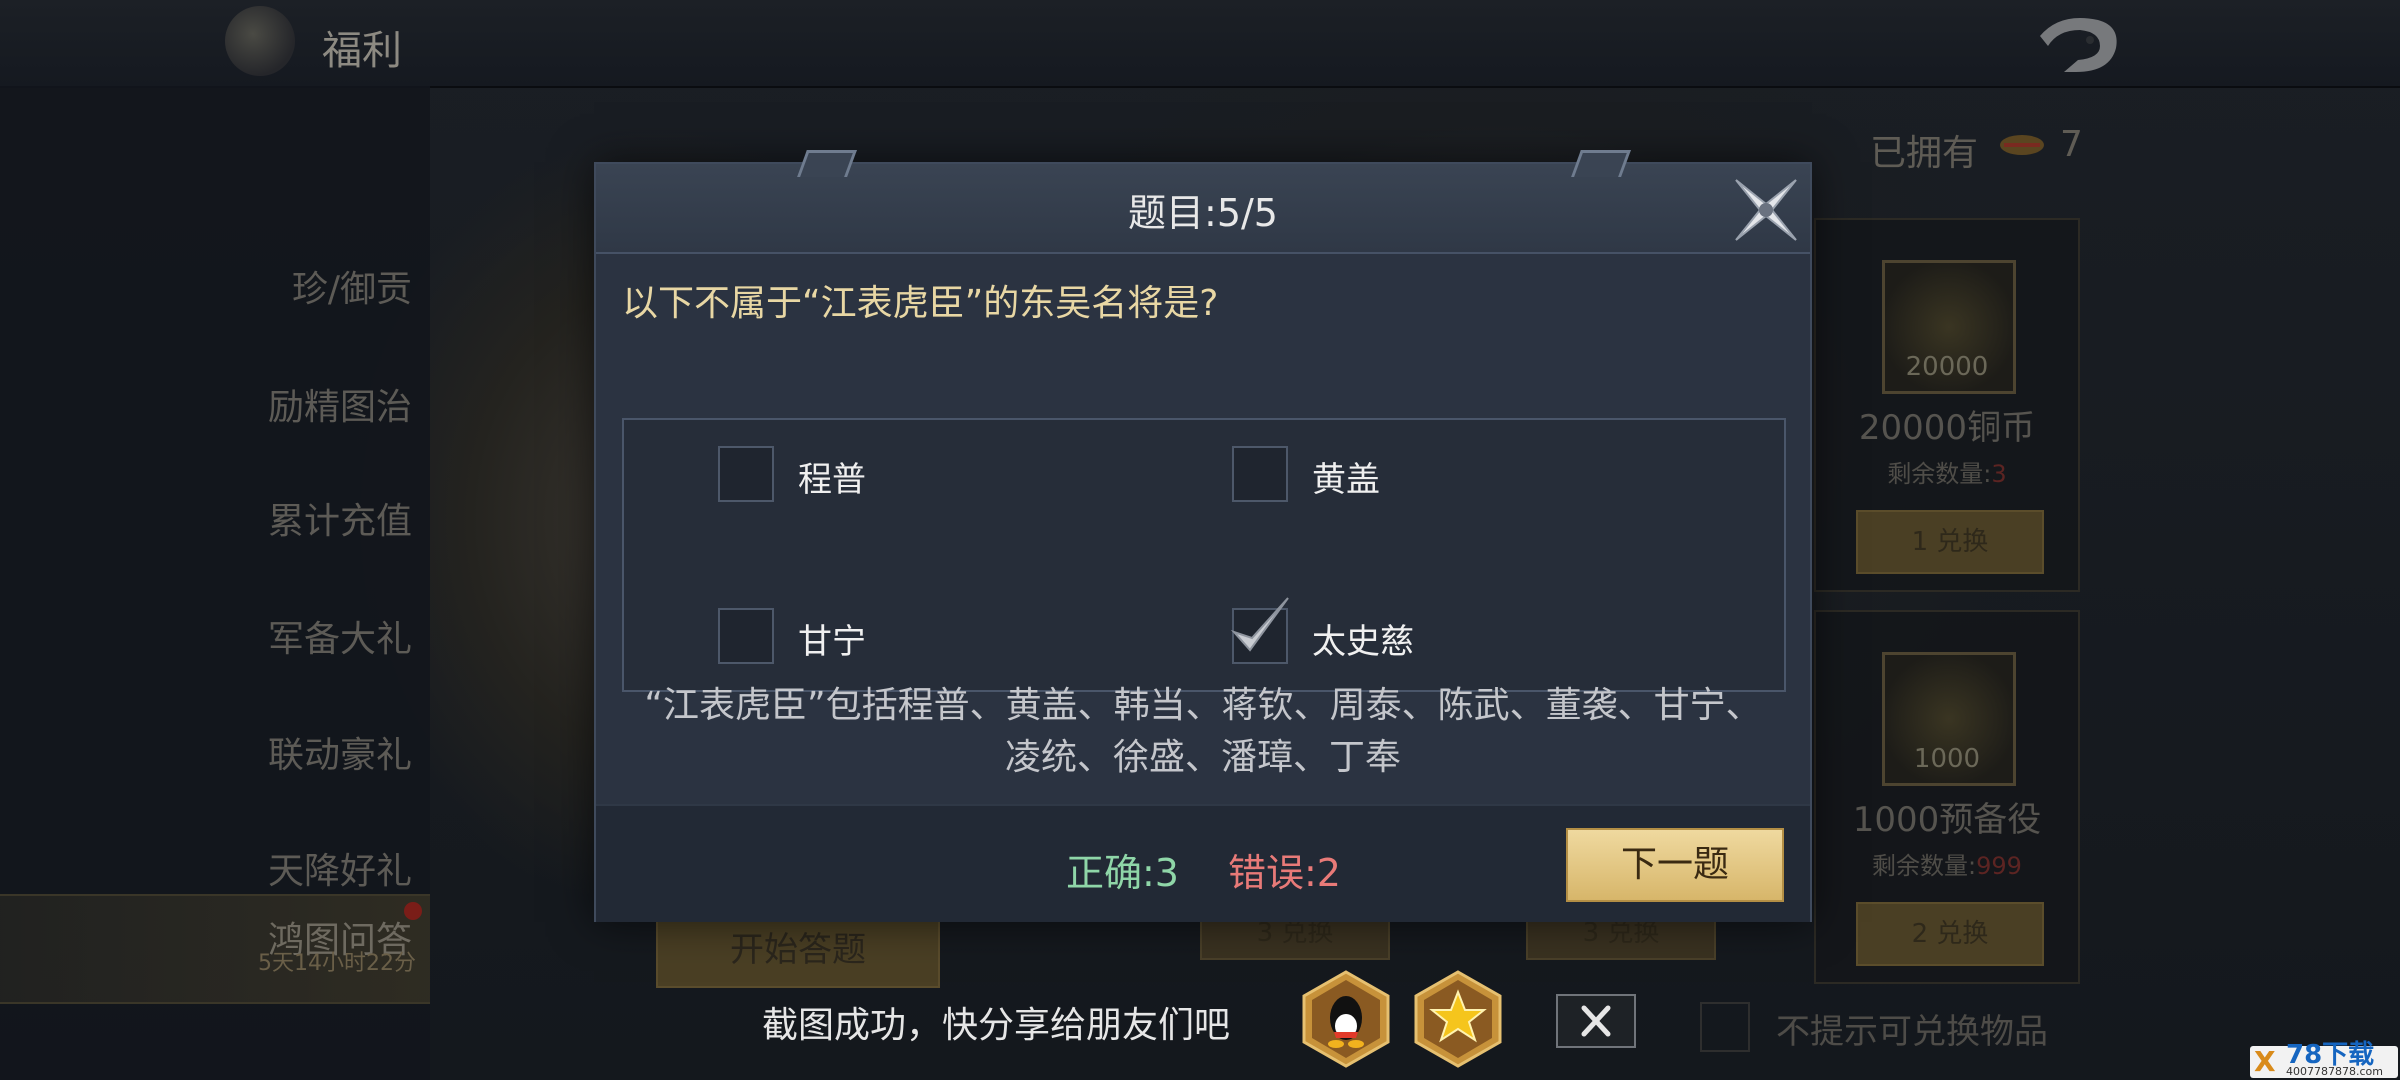 Image resolution: width=2400 pixels, height=1080 pixels. What do you see at coordinates (2022, 145) in the screenshot?
I see `token-icon` at bounding box center [2022, 145].